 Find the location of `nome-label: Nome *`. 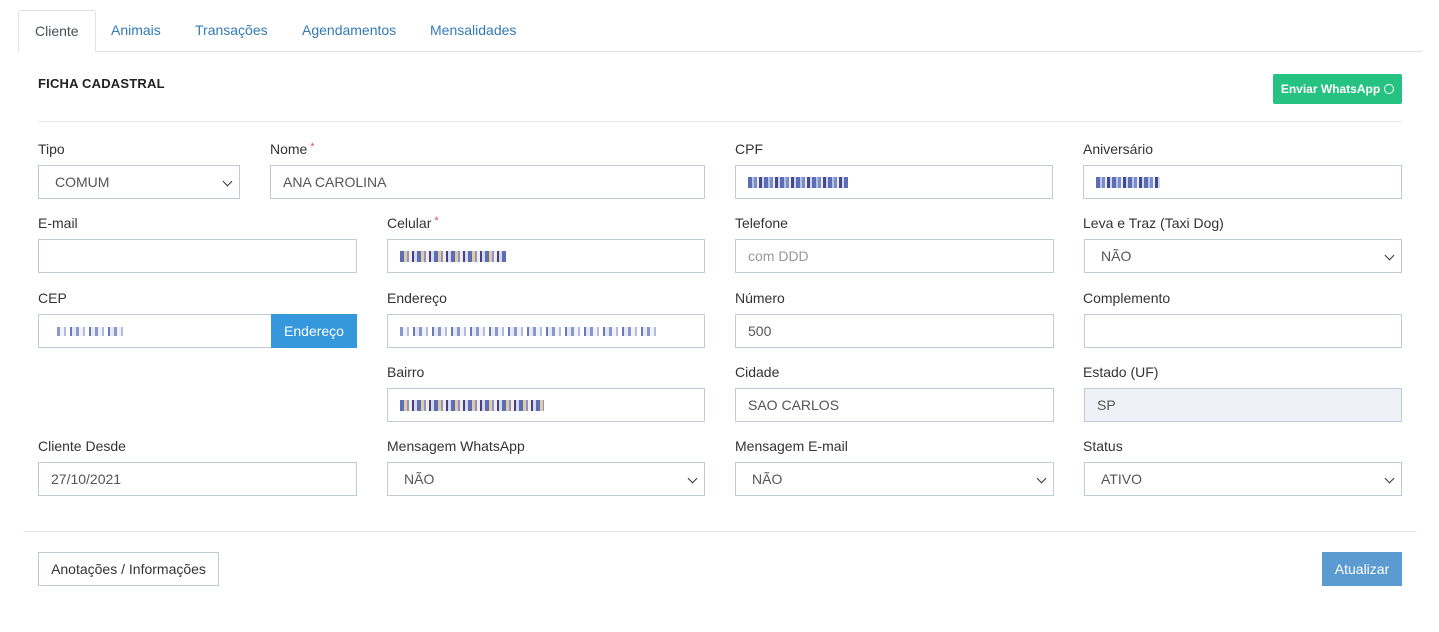

nome-label: Nome * is located at coordinates (292, 149).